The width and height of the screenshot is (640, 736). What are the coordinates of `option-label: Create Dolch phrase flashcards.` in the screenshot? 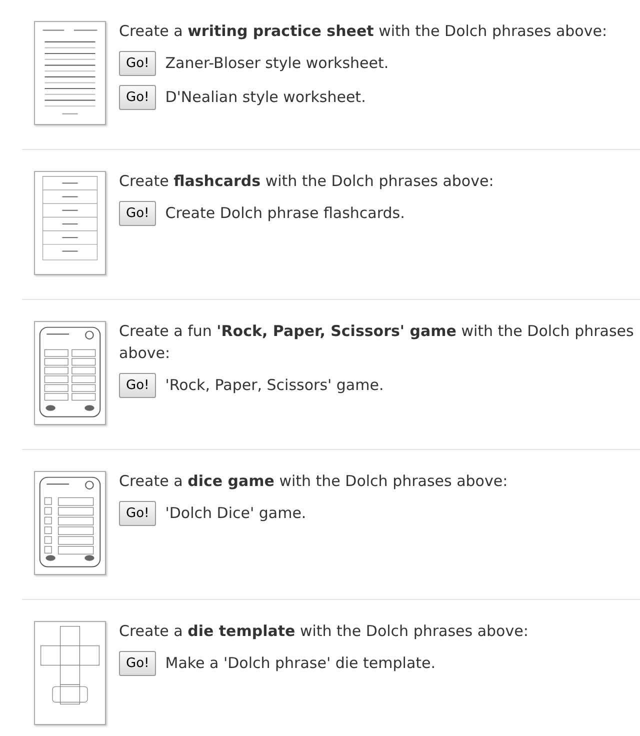 It's located at (285, 213).